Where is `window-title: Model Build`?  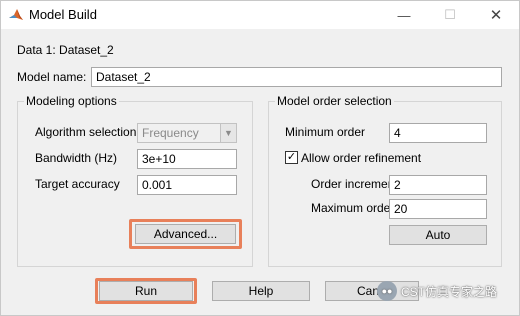
window-title: Model Build is located at coordinates (63, 14).